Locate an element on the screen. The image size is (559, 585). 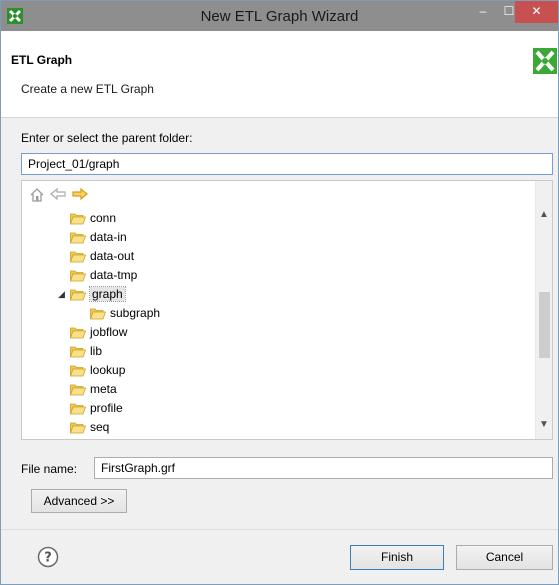
tree-item-graph: ◢ graph is located at coordinates (92, 294).